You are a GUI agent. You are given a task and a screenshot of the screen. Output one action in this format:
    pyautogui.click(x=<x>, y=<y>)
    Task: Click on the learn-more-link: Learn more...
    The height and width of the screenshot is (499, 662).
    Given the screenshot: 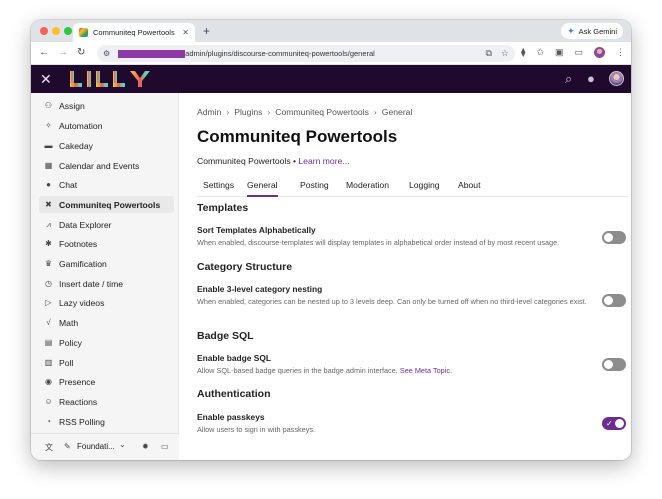 What is the action you would take?
    pyautogui.click(x=323, y=161)
    